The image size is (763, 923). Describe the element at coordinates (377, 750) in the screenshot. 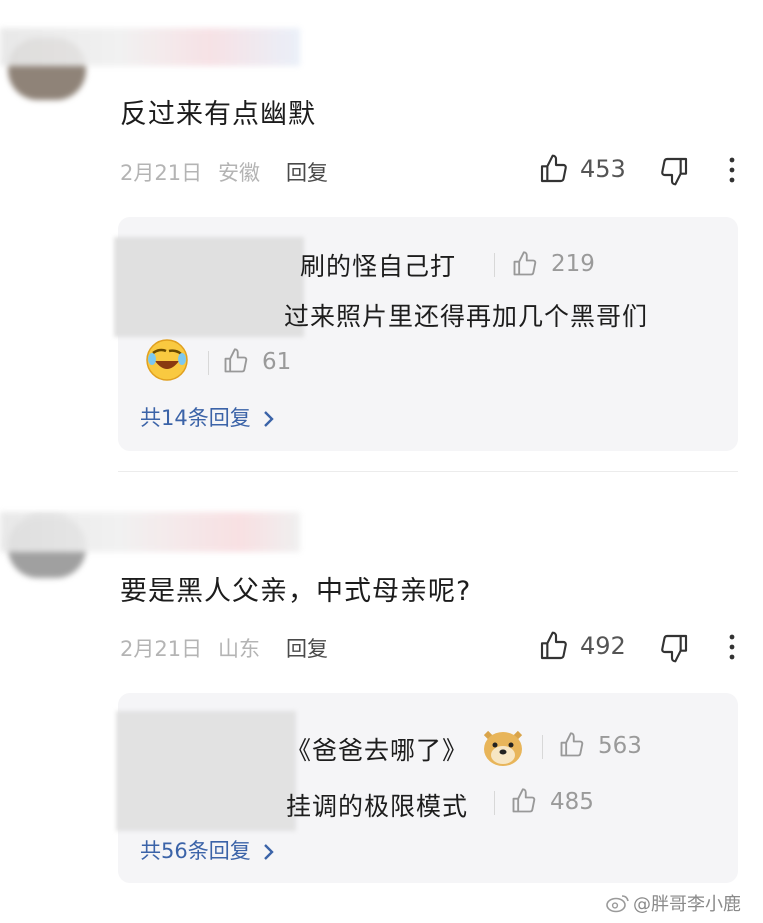

I see `reply-text: 《爸爸去哪了》` at that location.